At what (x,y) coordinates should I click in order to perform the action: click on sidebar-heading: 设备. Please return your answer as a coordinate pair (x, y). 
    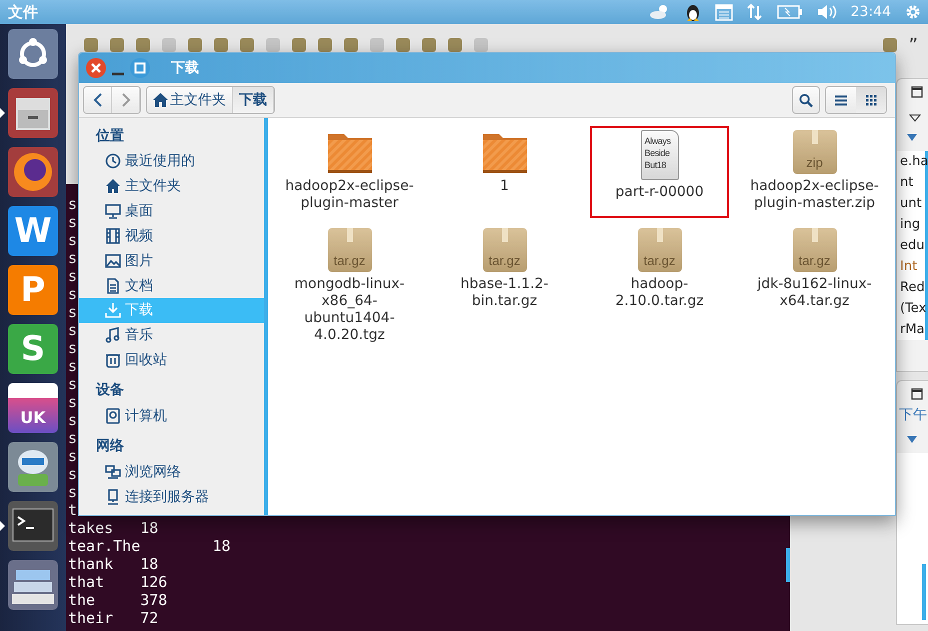
    Looking at the image, I should click on (109, 390).